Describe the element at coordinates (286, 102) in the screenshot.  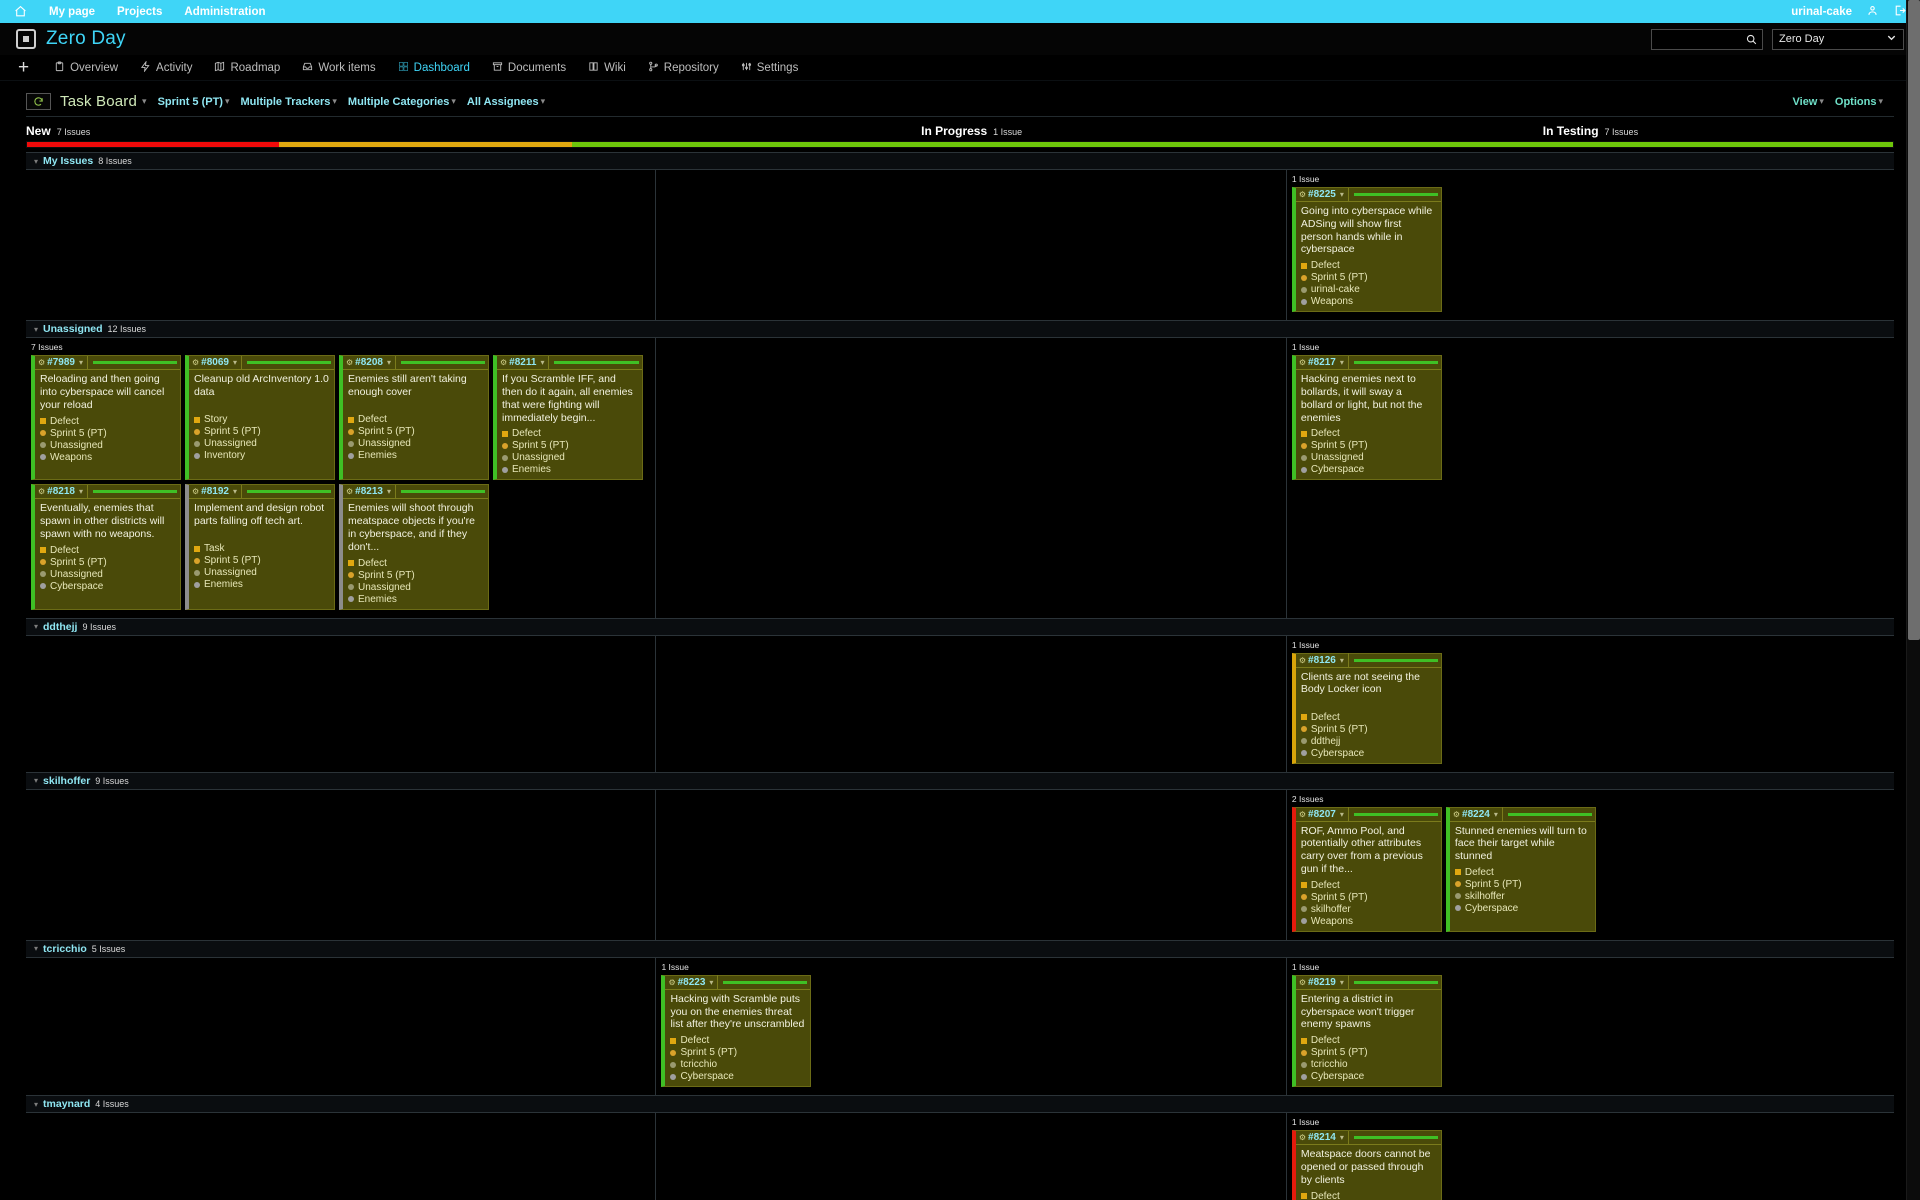
I see `filter-trackers: Multiple Trackers` at that location.